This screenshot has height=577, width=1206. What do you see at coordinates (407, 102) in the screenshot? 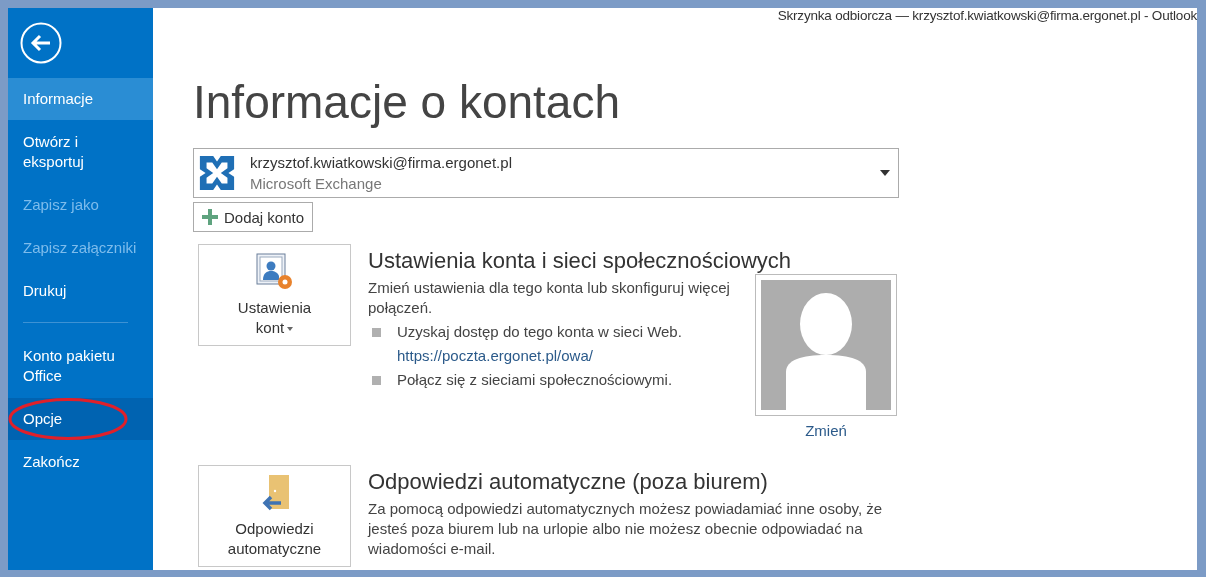
I see `page-heading: Informacje o kontach` at bounding box center [407, 102].